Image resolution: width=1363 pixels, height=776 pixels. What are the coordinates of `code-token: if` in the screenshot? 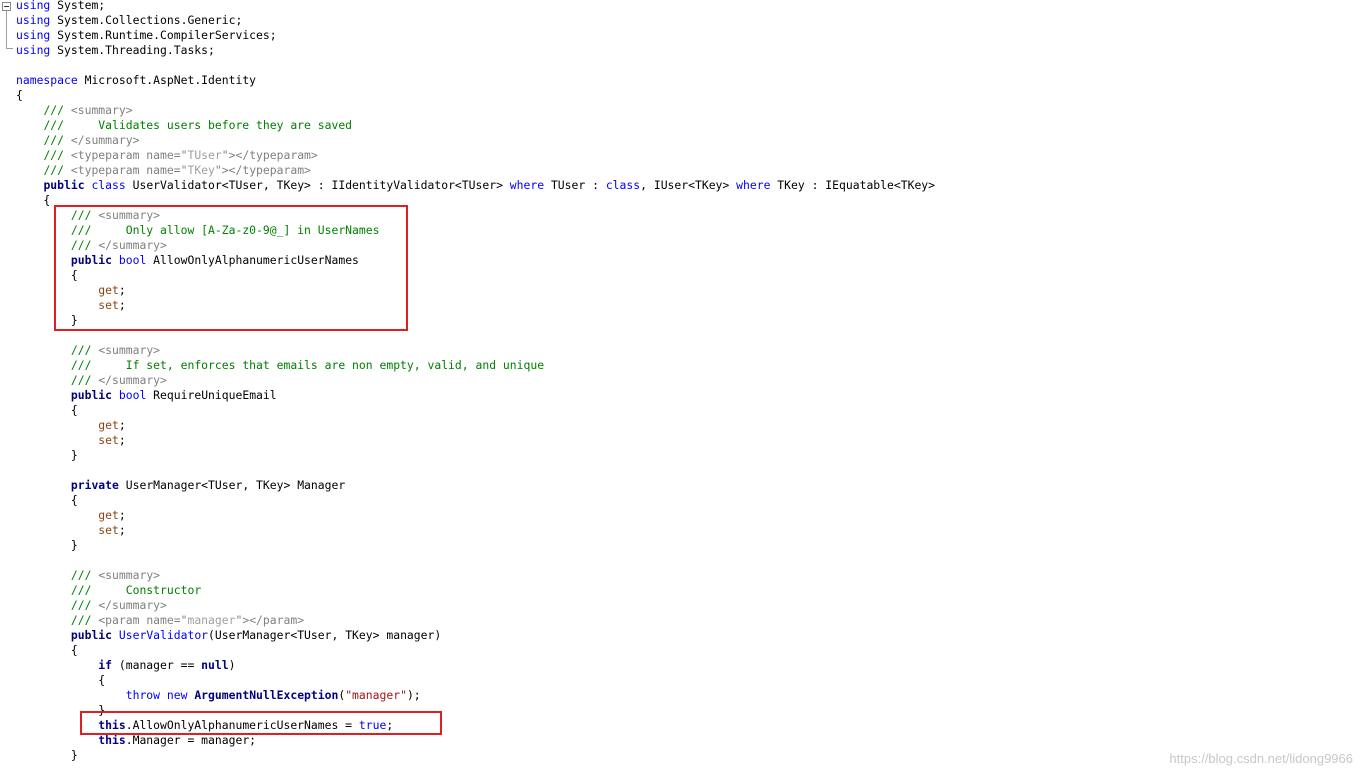 It's located at (105, 665).